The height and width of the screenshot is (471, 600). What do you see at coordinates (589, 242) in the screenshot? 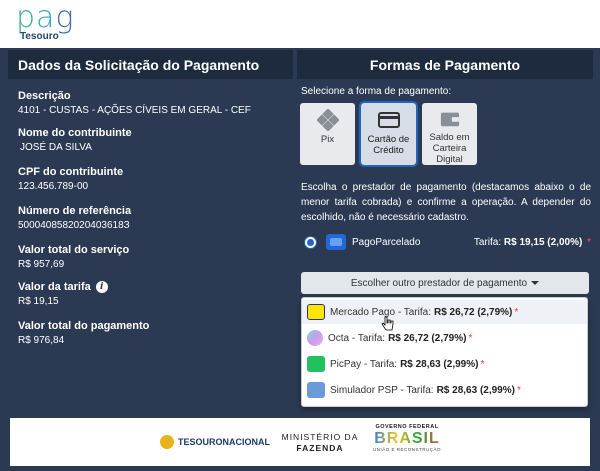
I see `fee-star: *` at bounding box center [589, 242].